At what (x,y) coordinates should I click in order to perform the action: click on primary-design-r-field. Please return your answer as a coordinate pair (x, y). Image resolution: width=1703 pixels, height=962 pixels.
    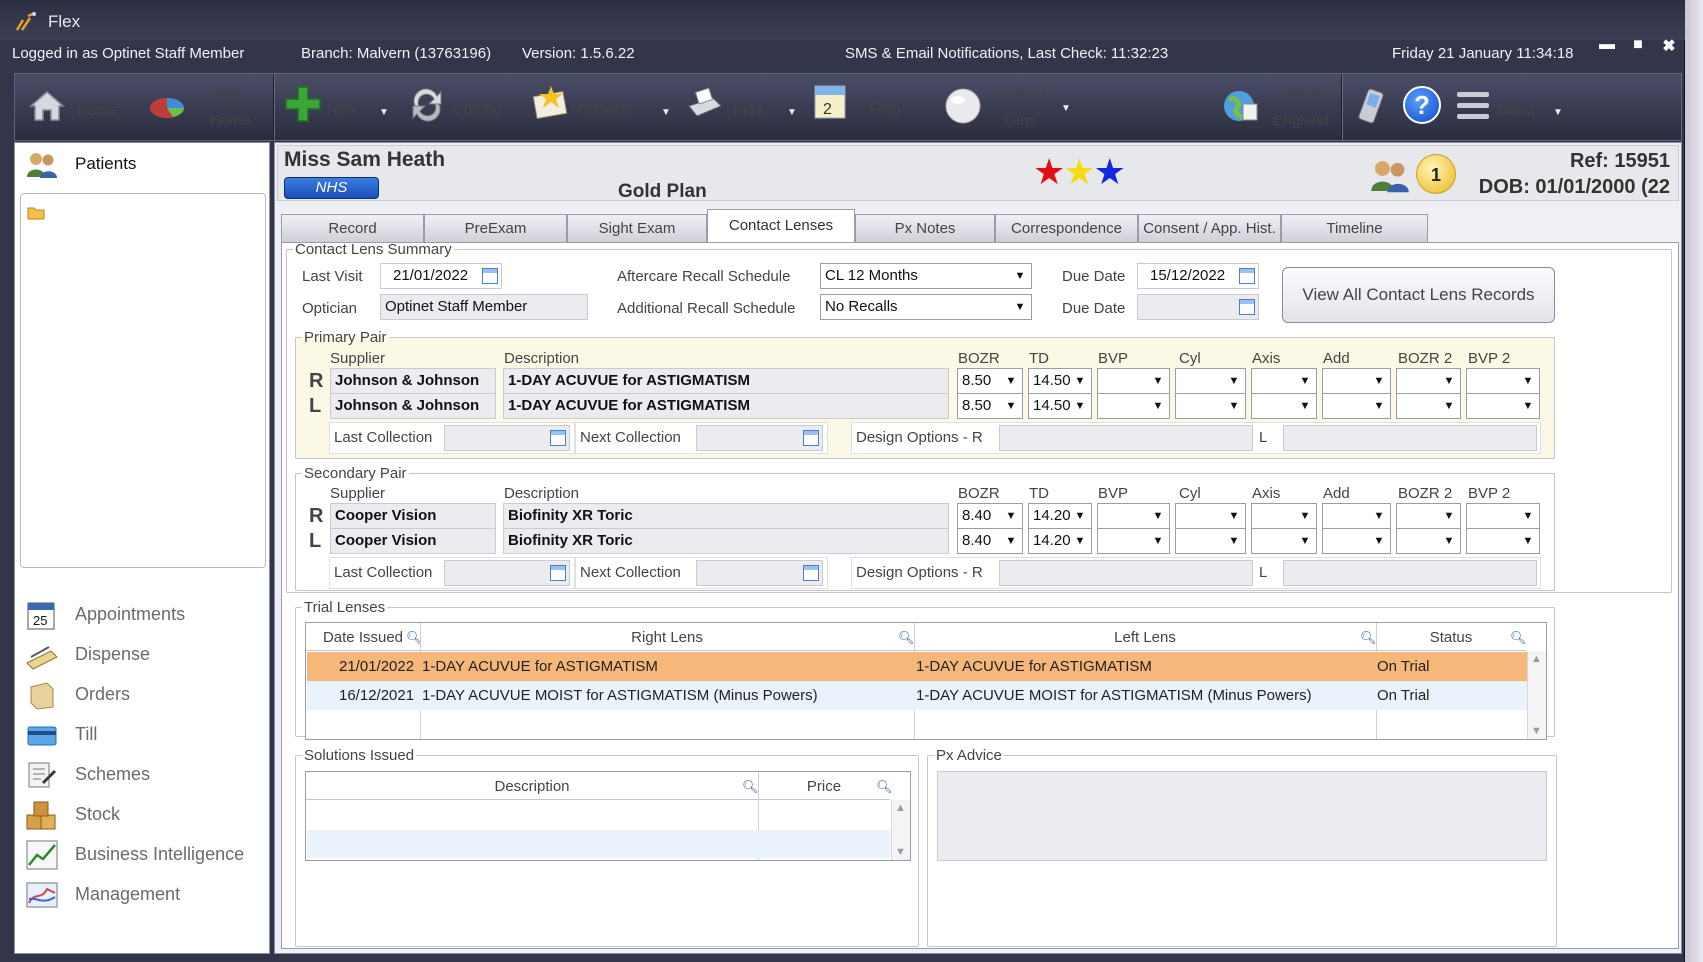
    Looking at the image, I should click on (1126, 438).